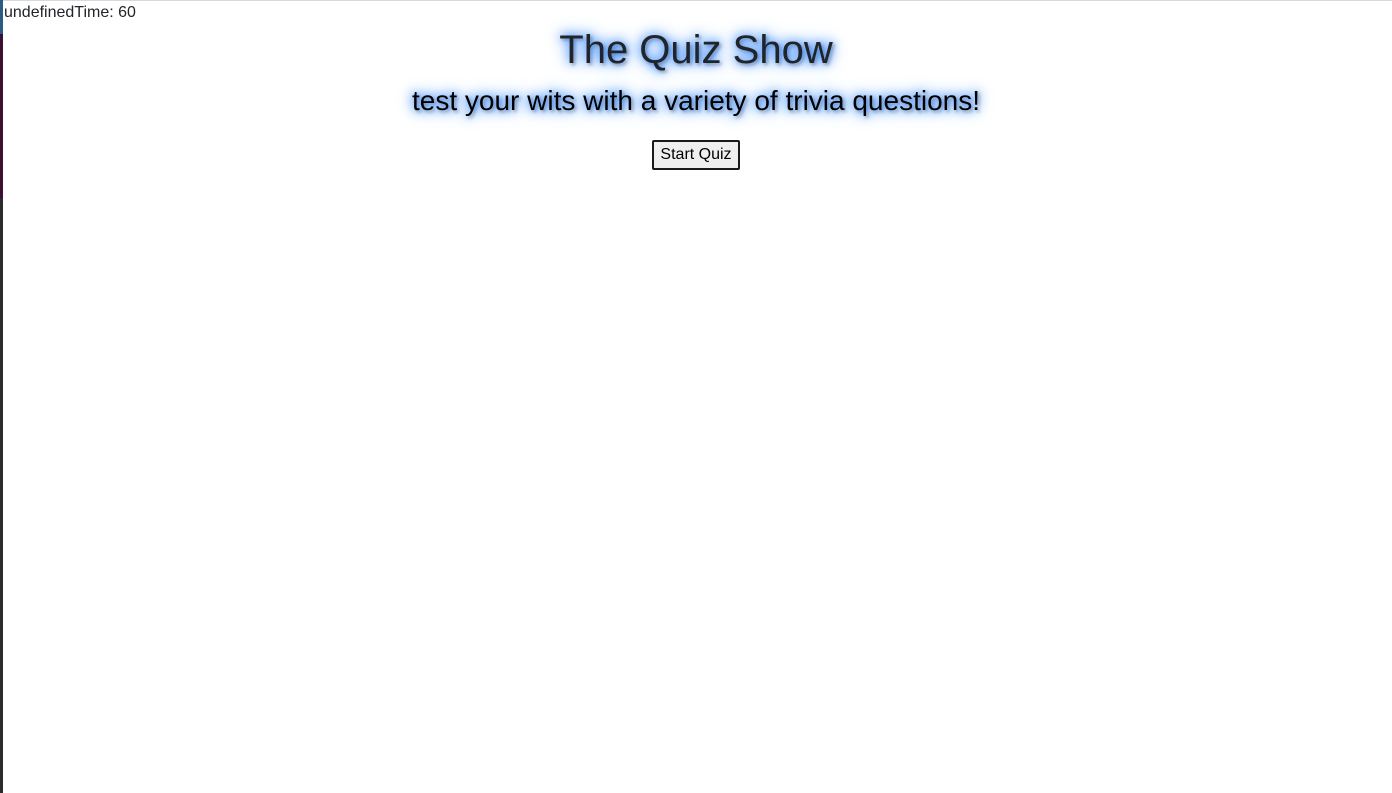 This screenshot has height=793, width=1392. I want to click on page-title: The Quiz Show, so click(696, 50).